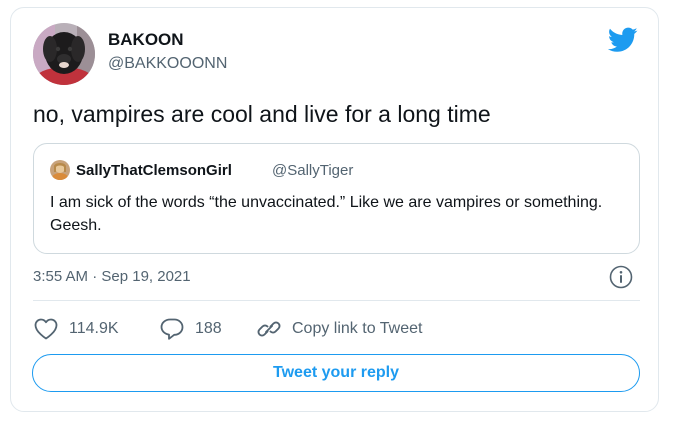 The height and width of the screenshot is (422, 699). I want to click on divider, so click(336, 300).